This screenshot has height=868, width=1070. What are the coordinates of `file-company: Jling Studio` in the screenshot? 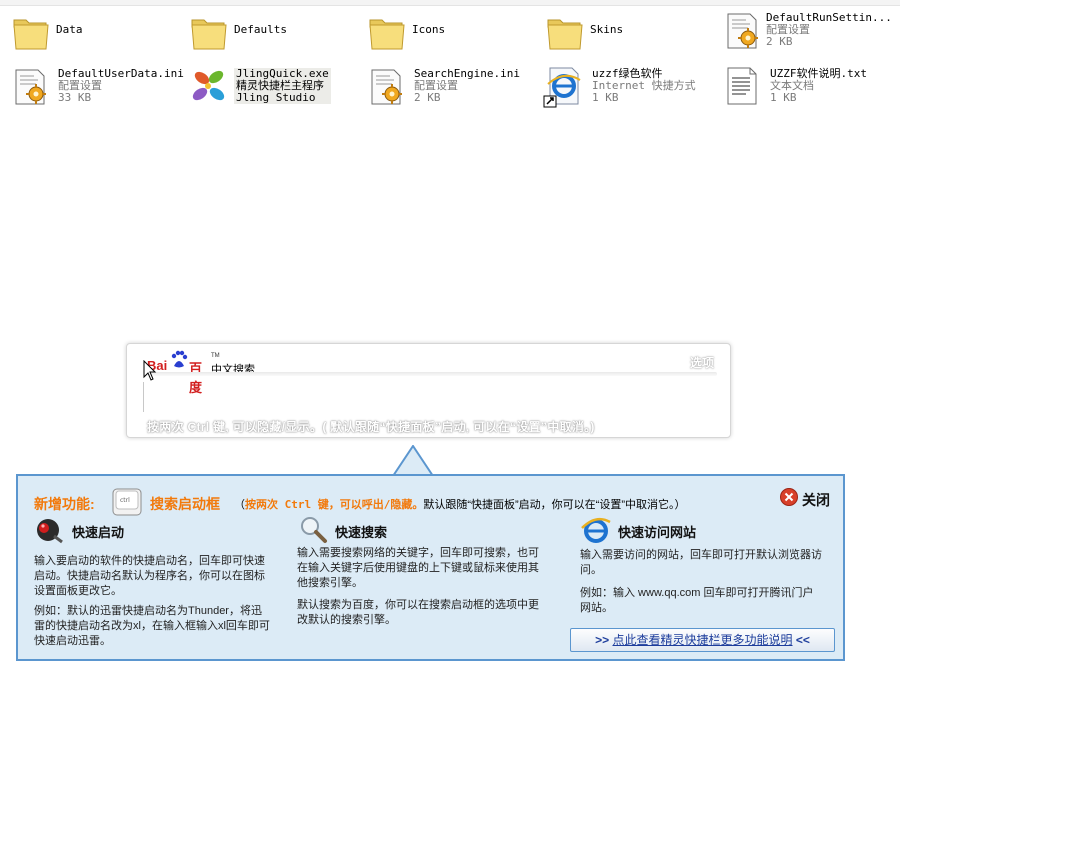 It's located at (276, 97).